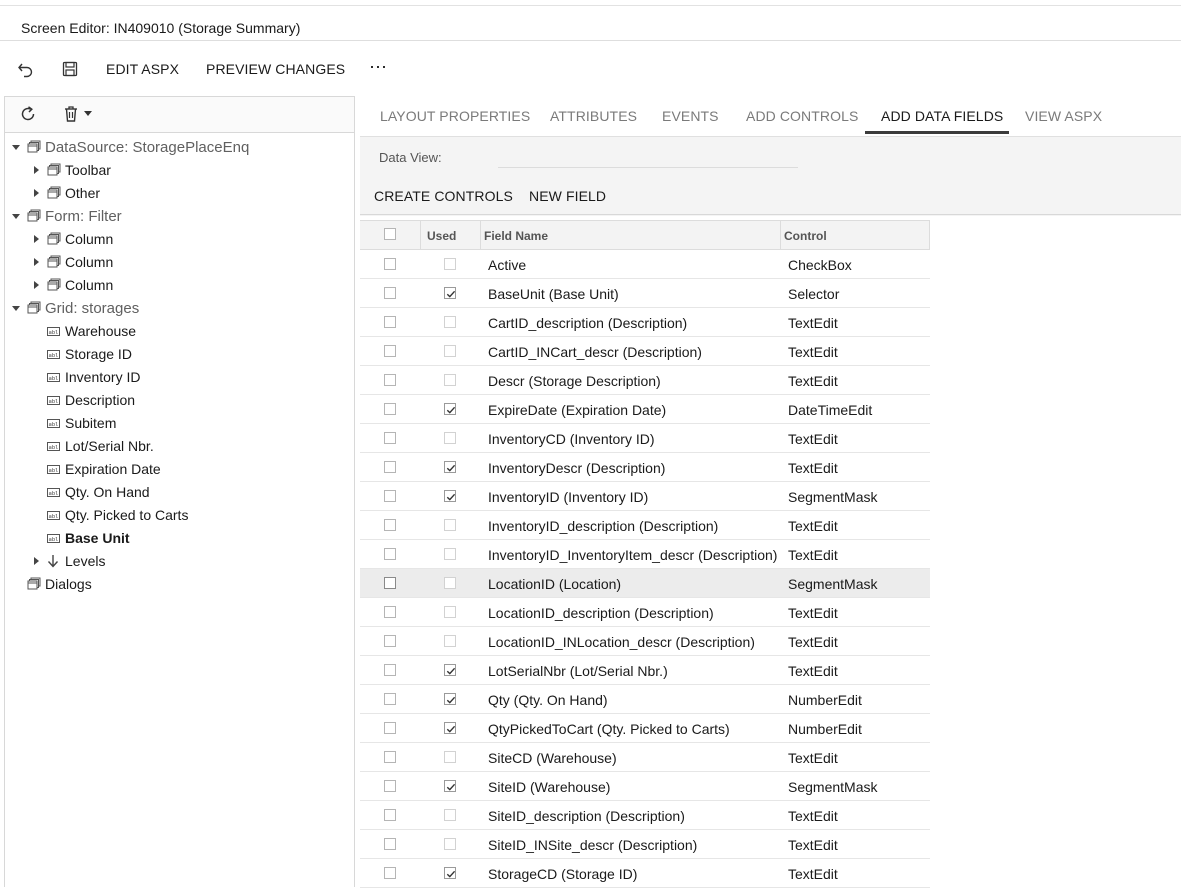  Describe the element at coordinates (85, 377) in the screenshot. I see `tree-node: abl Inventory ID` at that location.